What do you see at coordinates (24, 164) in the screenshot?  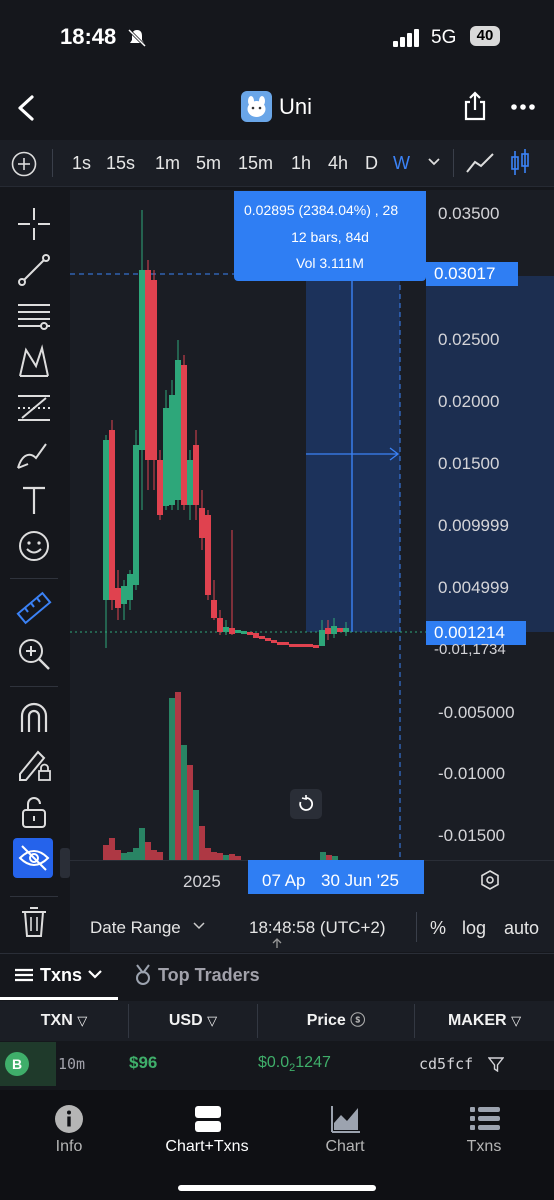 I see `add-indicator-icon` at bounding box center [24, 164].